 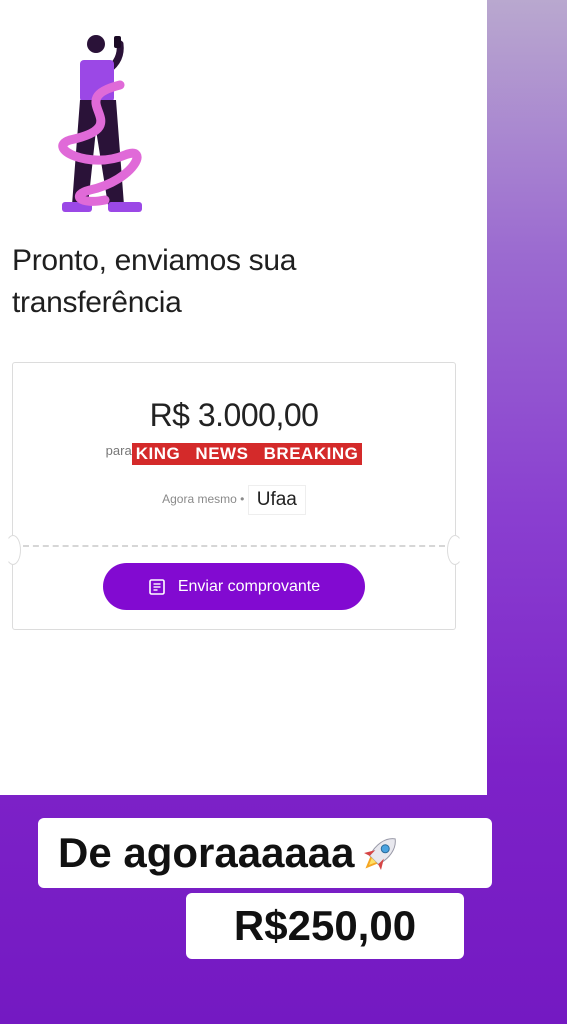 What do you see at coordinates (234, 546) in the screenshot?
I see `ticket-divider` at bounding box center [234, 546].